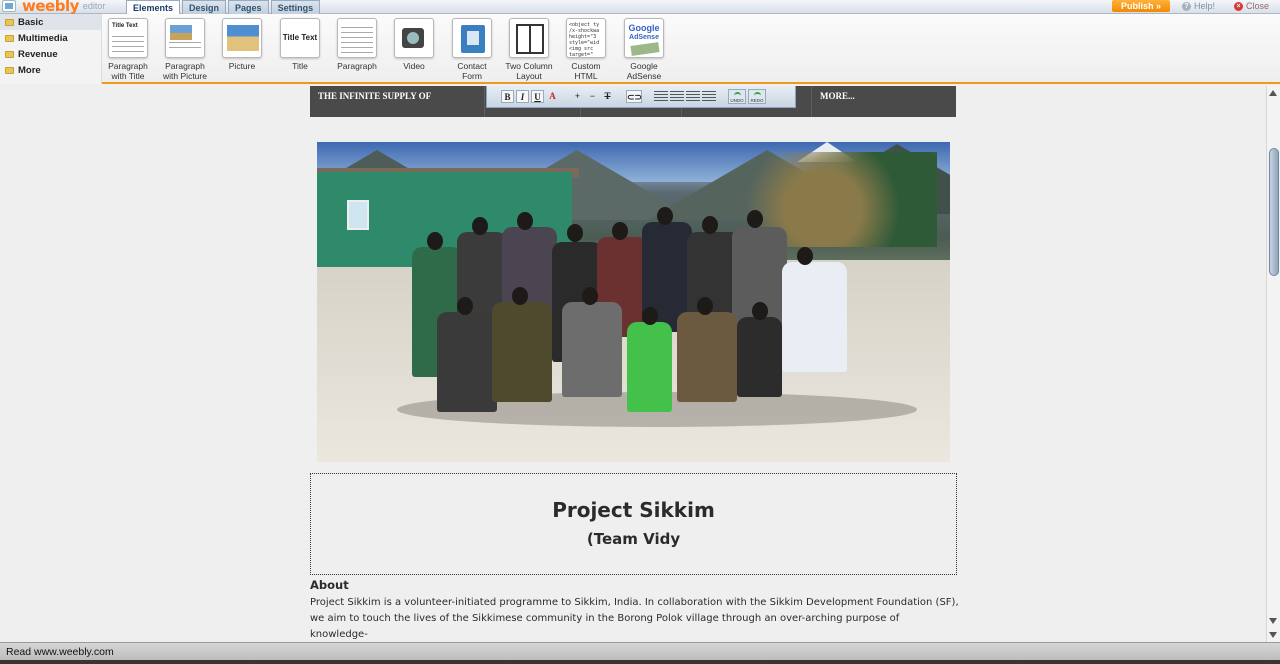 This screenshot has width=1280, height=664. Describe the element at coordinates (1273, 364) in the screenshot. I see `vertical-scrollbar` at that location.